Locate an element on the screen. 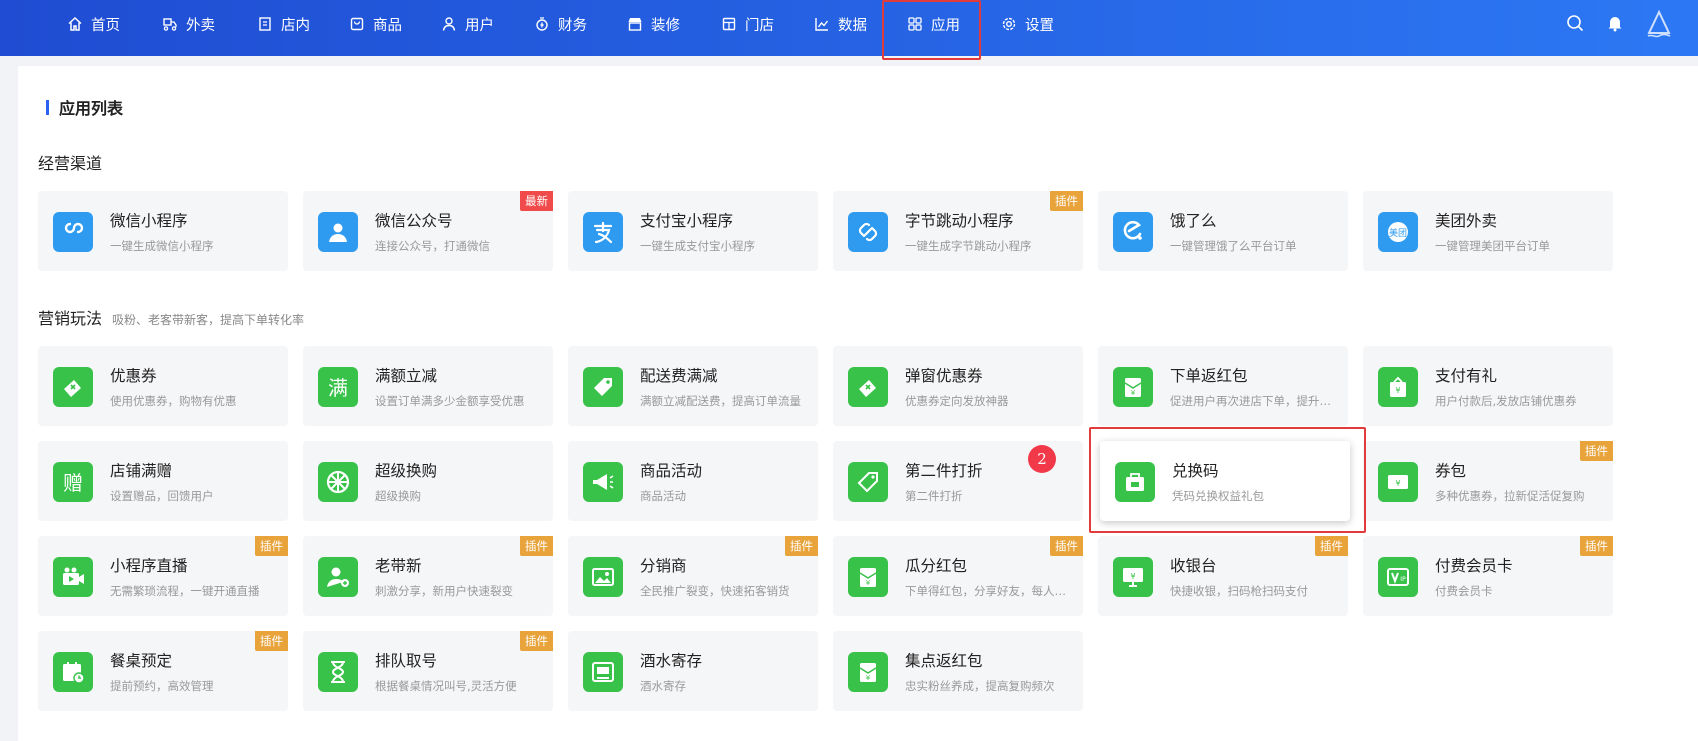 This screenshot has height=741, width=1698. data-chart-icon is located at coordinates (822, 24).